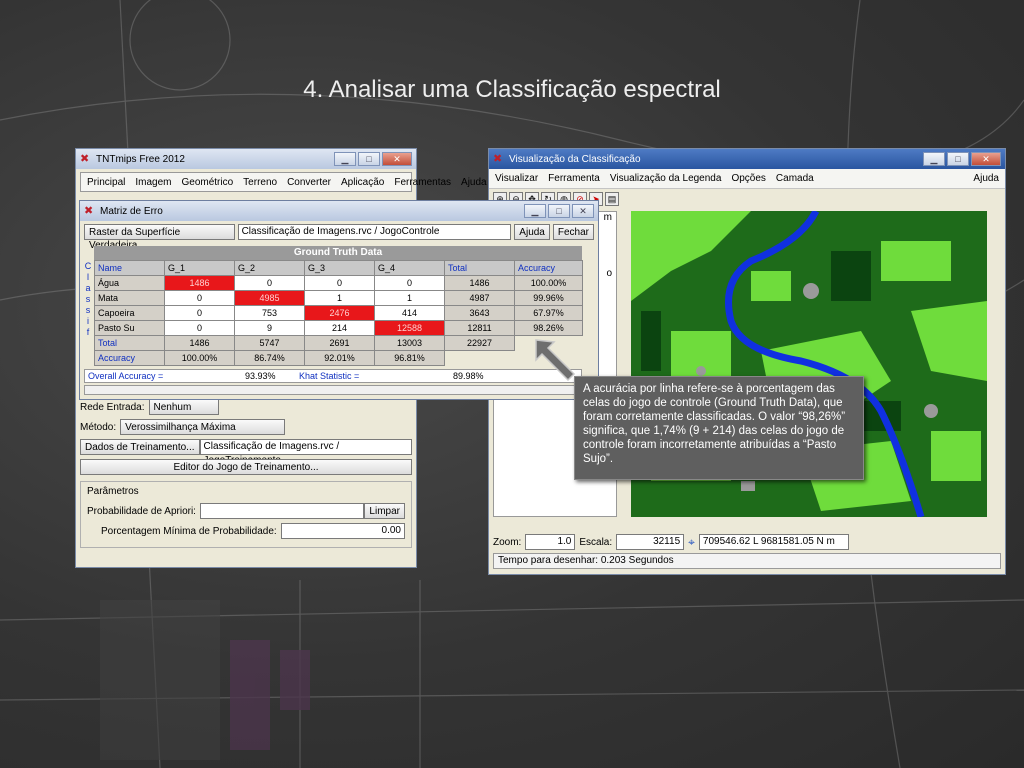 Image resolution: width=1024 pixels, height=768 pixels. What do you see at coordinates (583, 211) in the screenshot?
I see `matriz-close-button: ✕` at bounding box center [583, 211].